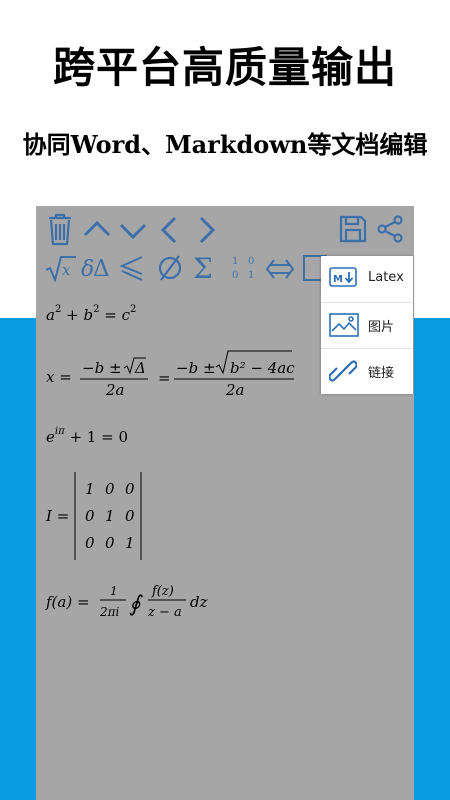 This screenshot has width=450, height=800. I want to click on chevron-down-icon, so click(133, 231).